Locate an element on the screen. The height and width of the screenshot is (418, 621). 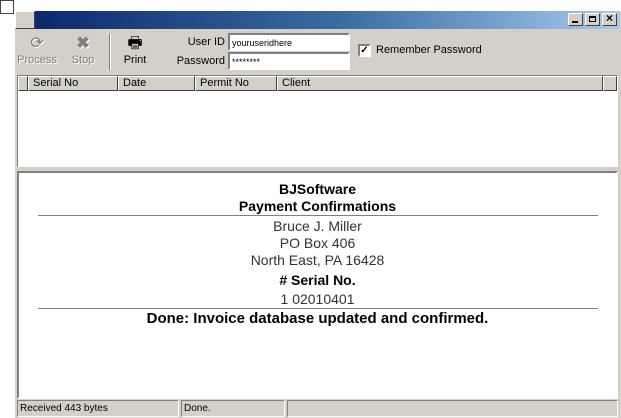
list-header: Serial No Date Permit No Client is located at coordinates (317, 83).